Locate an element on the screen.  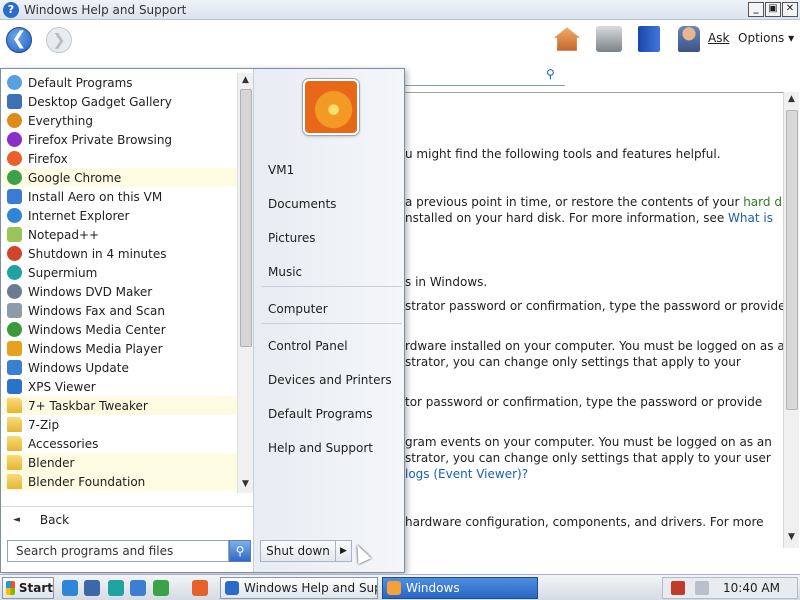
program-item: 7+ Taskbar Tweaker is located at coordinates (119, 405).